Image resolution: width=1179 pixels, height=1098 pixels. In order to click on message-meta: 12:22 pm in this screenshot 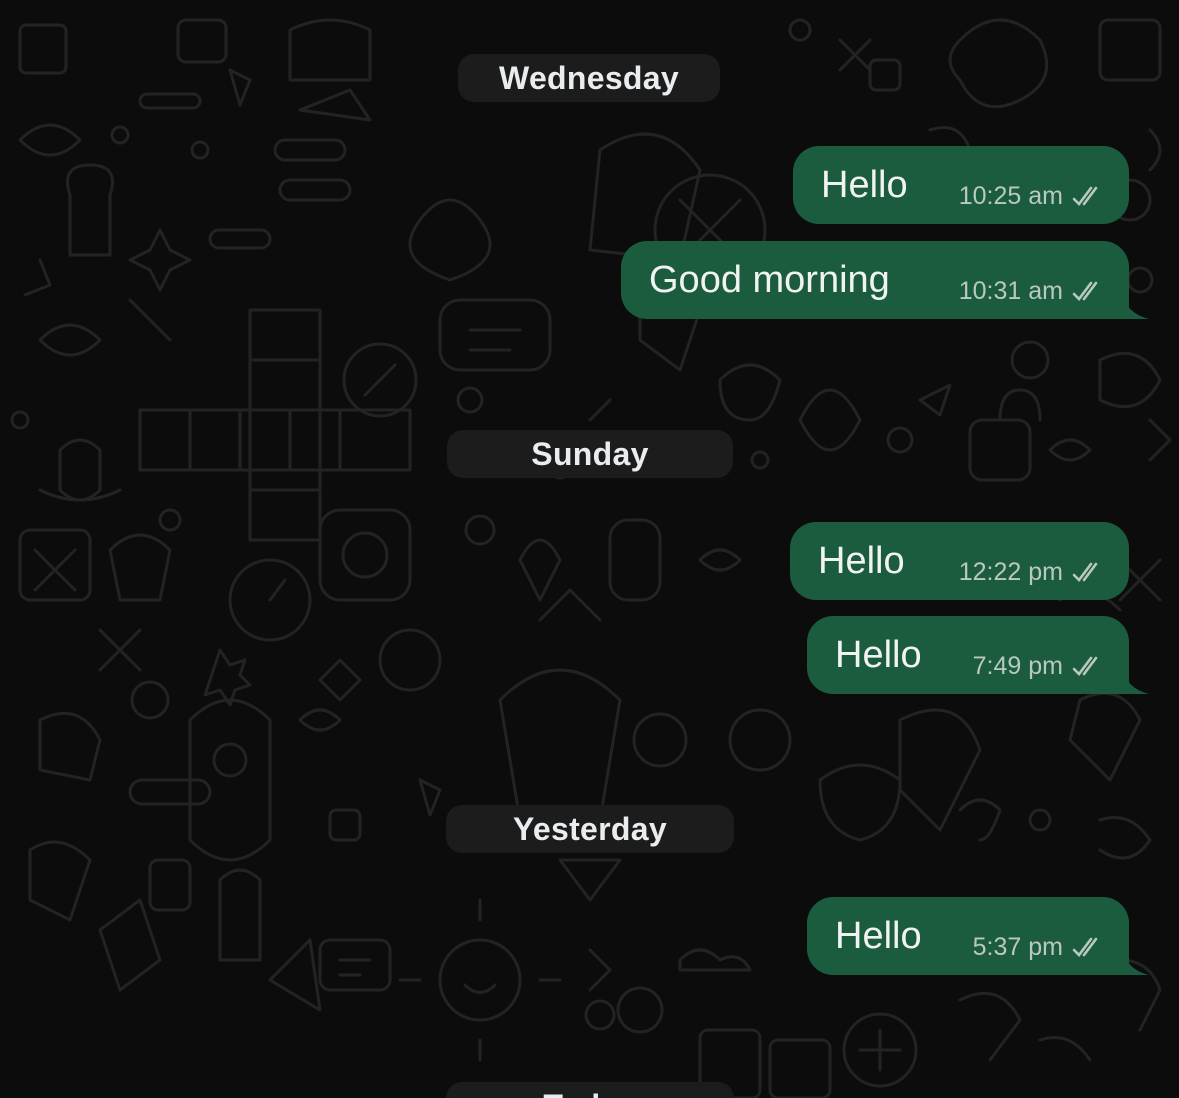, I will do `click(1032, 572)`.